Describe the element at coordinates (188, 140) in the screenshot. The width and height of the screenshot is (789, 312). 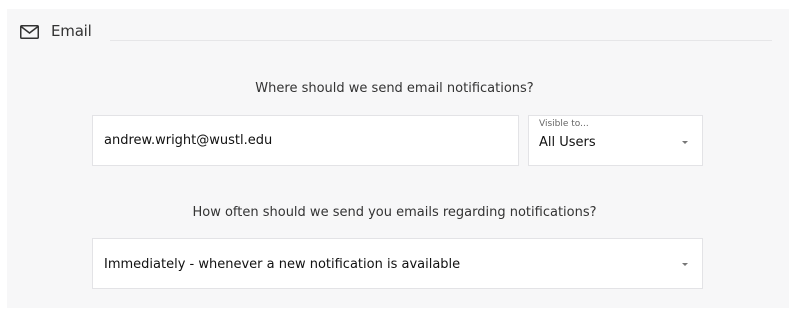
I see `email-value: andrew.wright@wustl.edu` at that location.